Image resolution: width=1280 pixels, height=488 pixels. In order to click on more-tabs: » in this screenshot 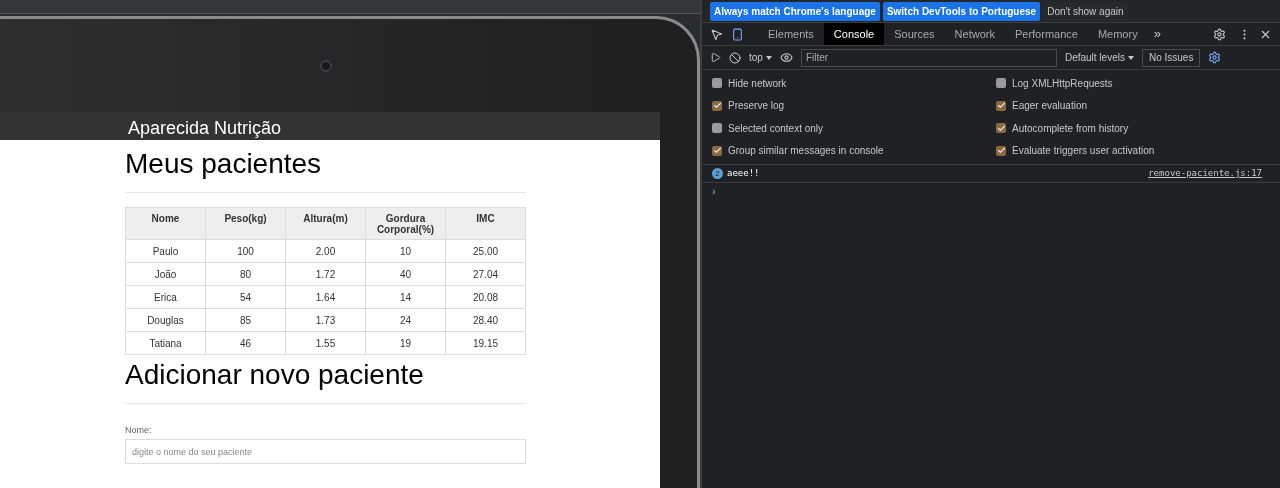, I will do `click(1157, 34)`.